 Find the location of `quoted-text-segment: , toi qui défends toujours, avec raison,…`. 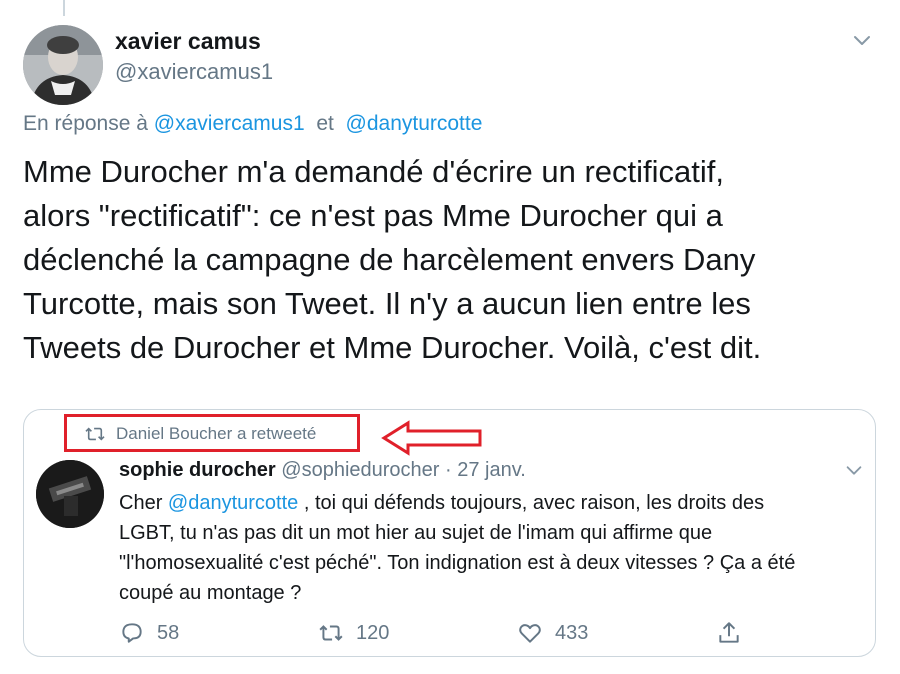

quoted-text-segment: , toi qui défends toujours, avec raison,… is located at coordinates (531, 503).